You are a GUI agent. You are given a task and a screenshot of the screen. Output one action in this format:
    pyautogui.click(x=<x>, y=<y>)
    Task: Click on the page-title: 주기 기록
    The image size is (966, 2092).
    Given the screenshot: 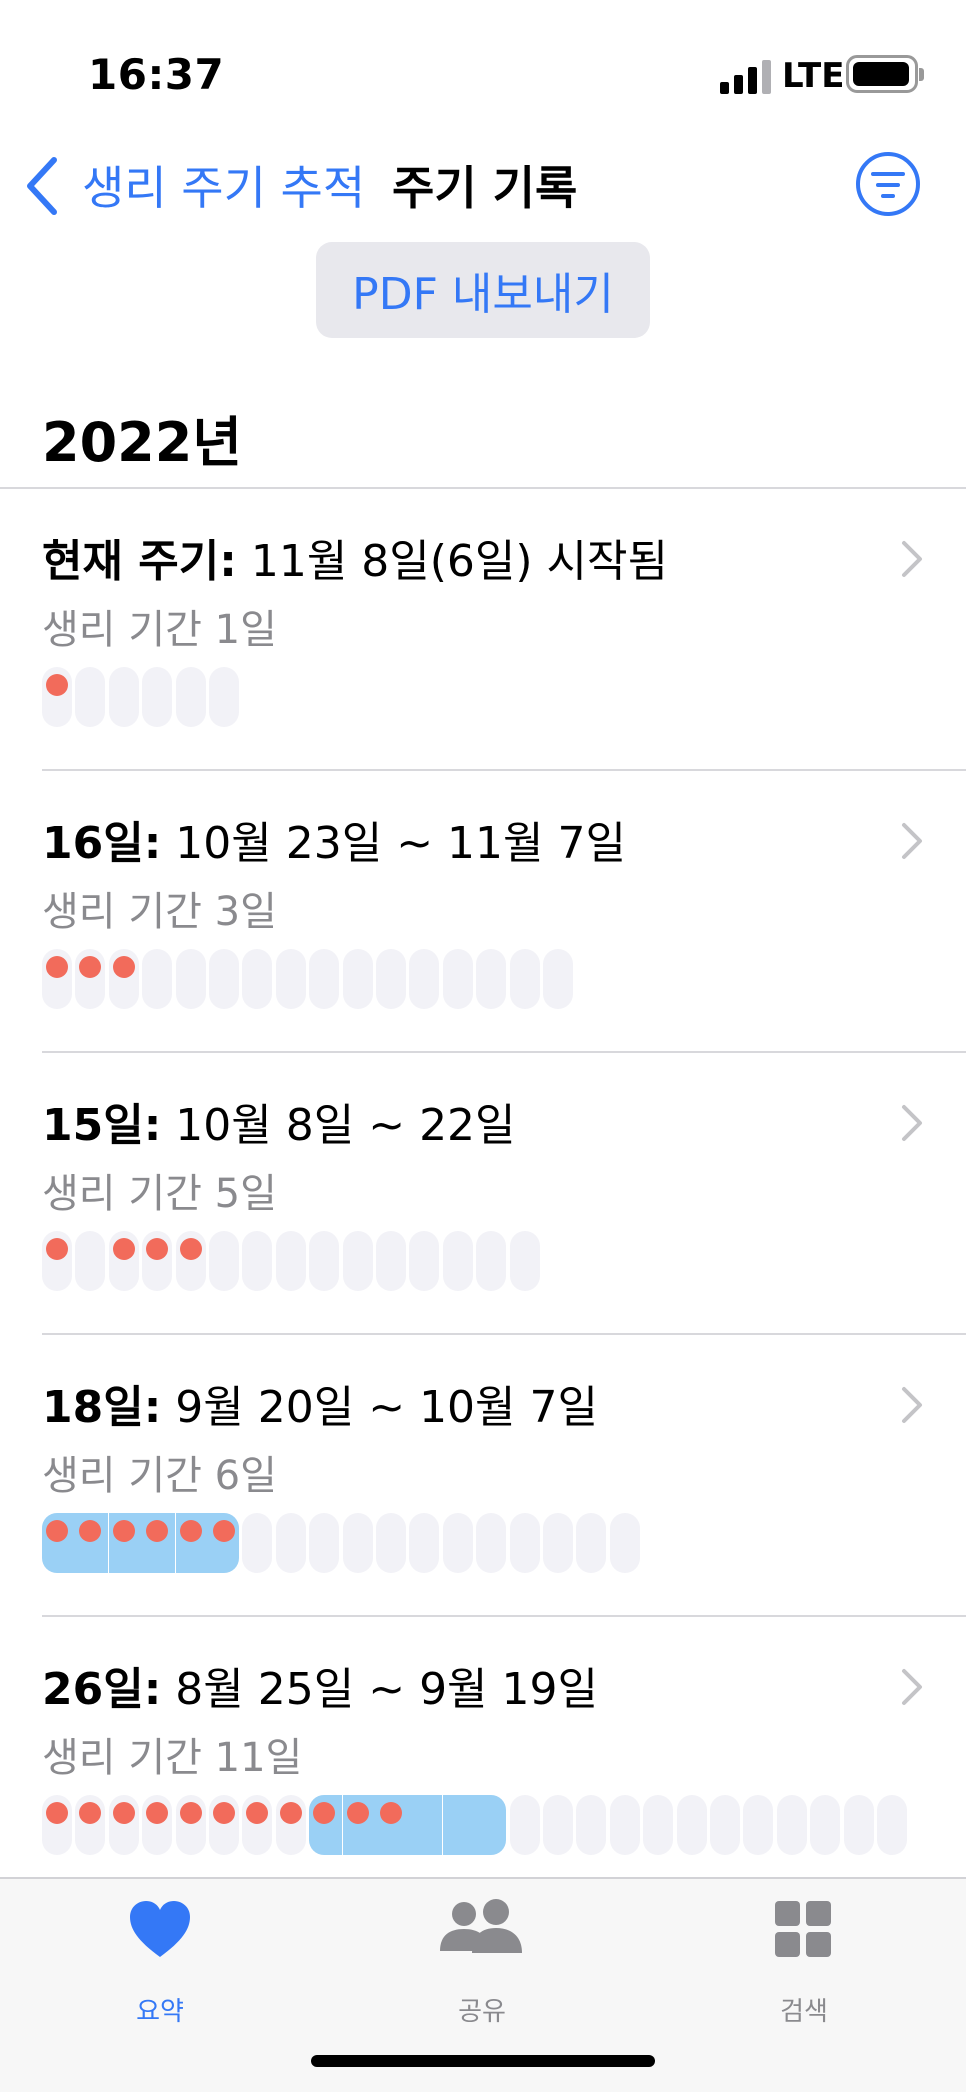 What is the action you would take?
    pyautogui.click(x=485, y=188)
    